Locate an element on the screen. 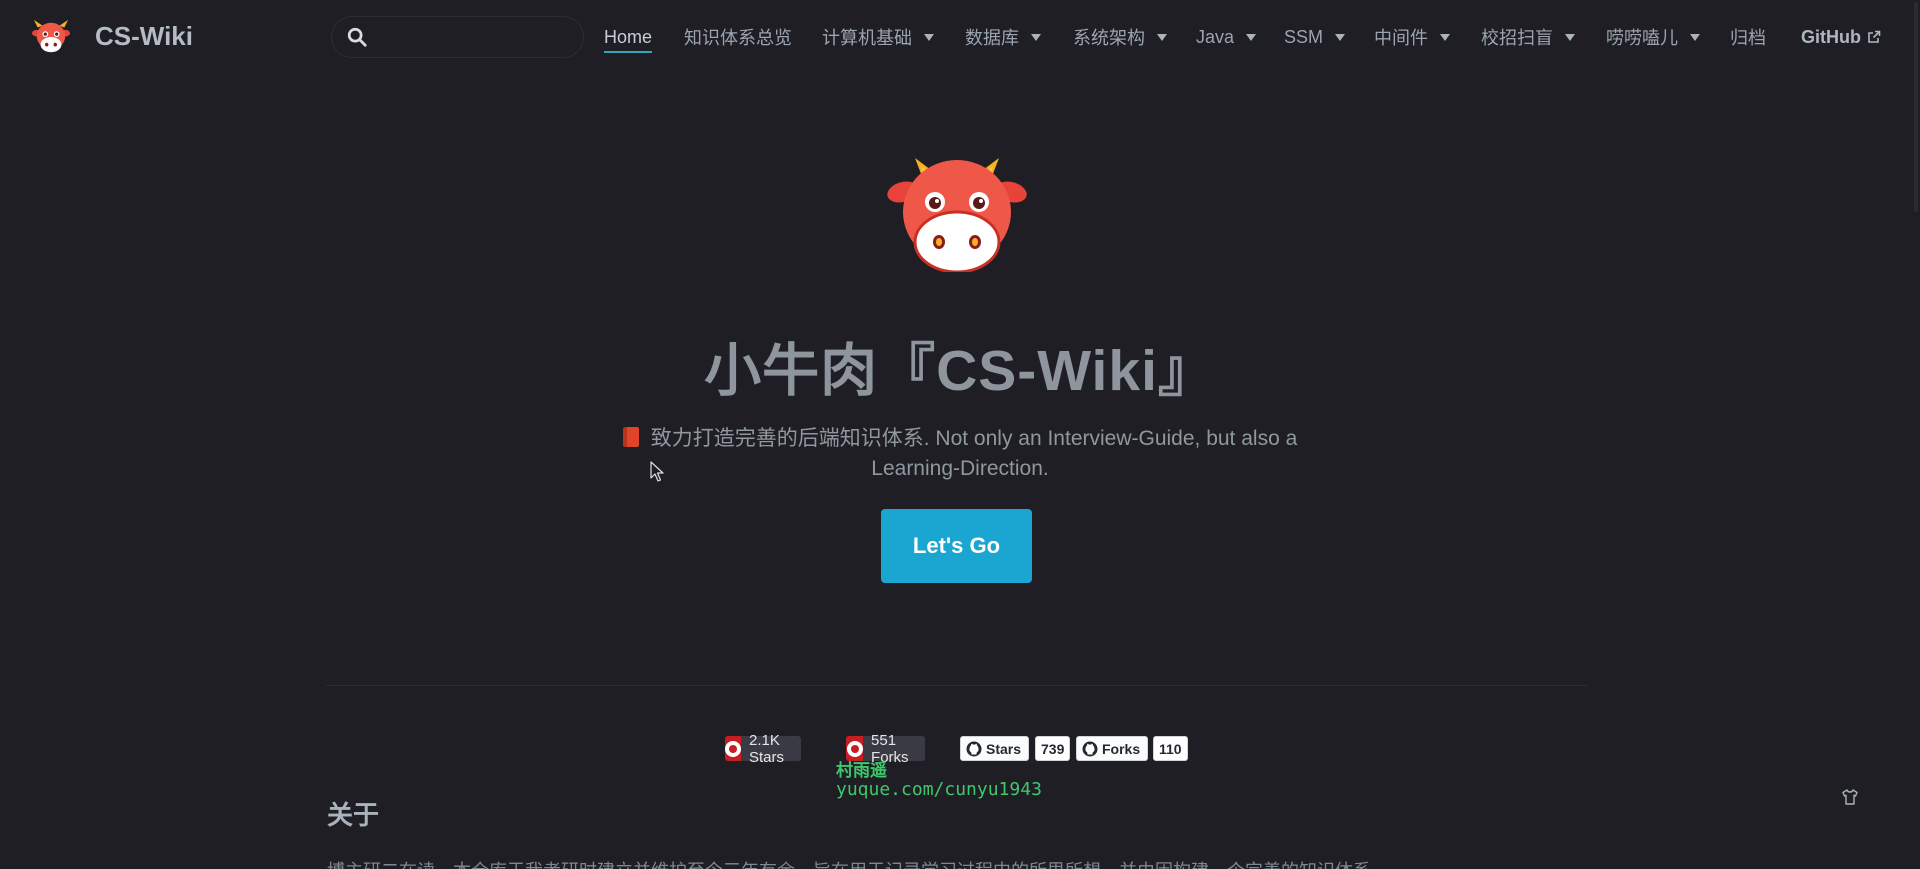  section-divider is located at coordinates (956, 685).